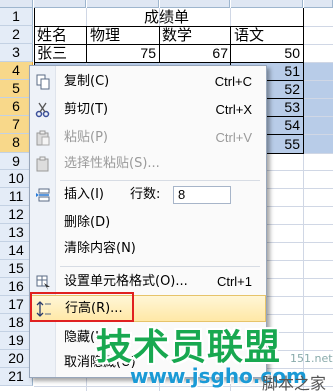  Describe the element at coordinates (148, 110) in the screenshot. I see `menu-item-cut: 剪切(T) Ctrl+X` at that location.